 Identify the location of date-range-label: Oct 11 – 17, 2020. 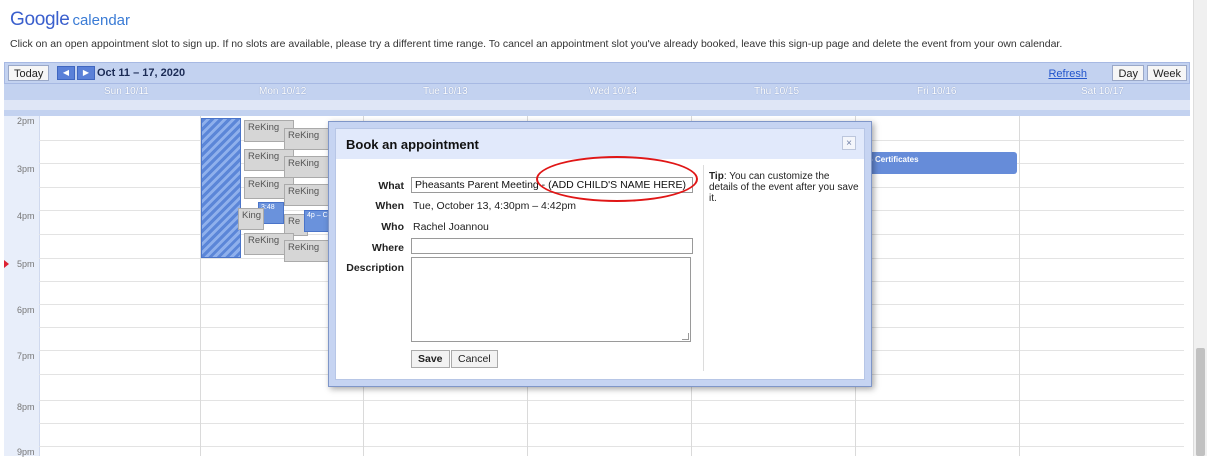
(141, 73).